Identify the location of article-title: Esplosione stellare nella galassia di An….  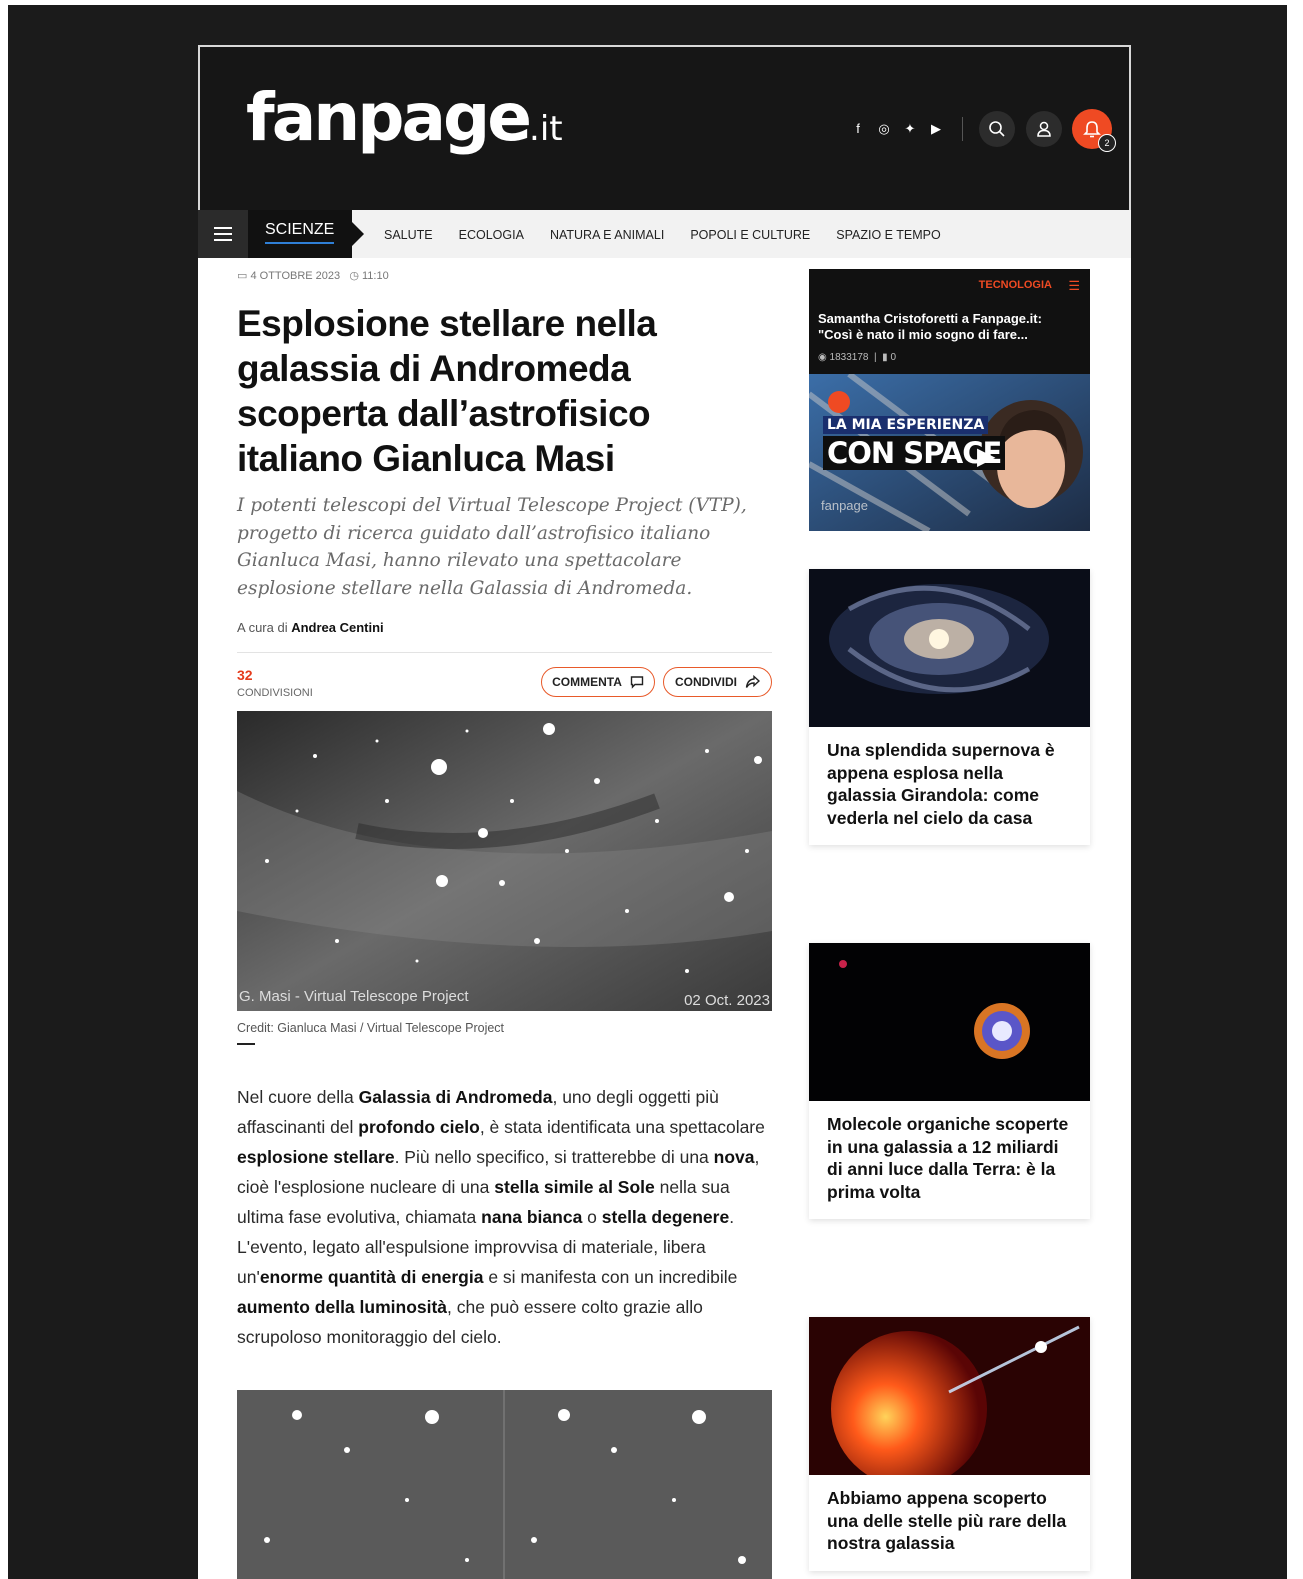
(447, 391).